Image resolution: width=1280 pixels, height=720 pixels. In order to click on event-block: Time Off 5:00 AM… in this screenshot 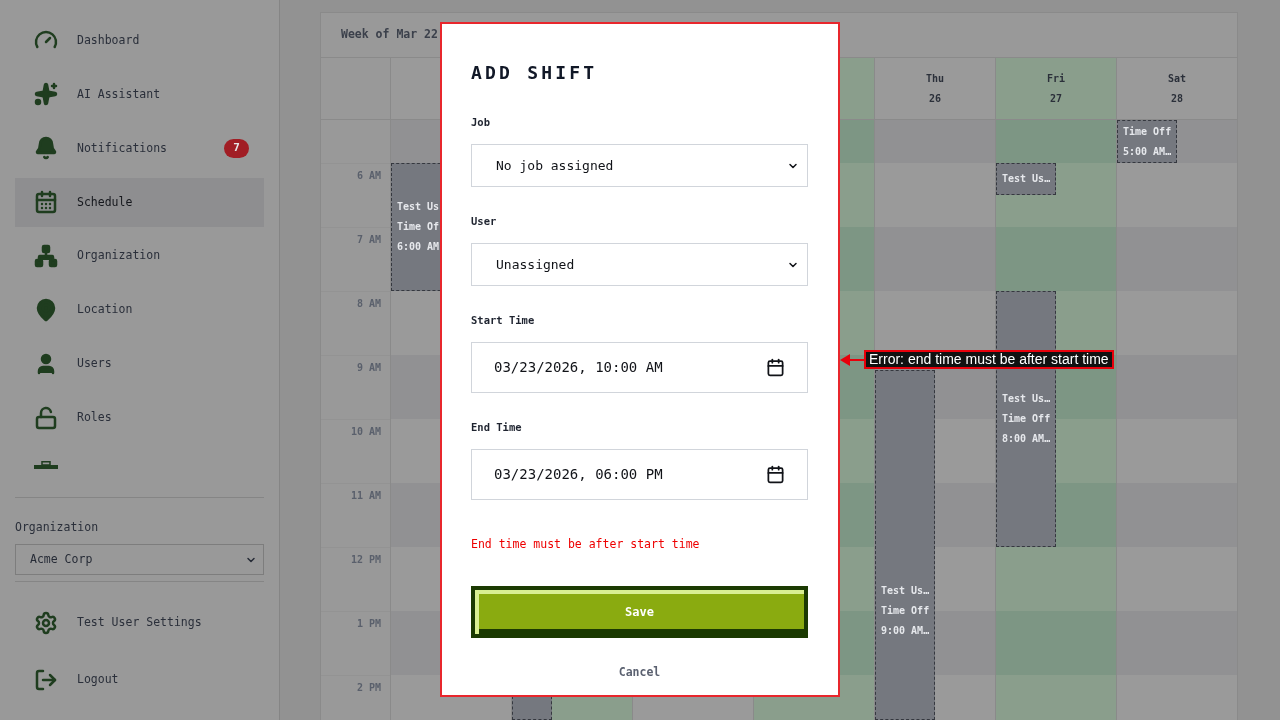, I will do `click(1147, 141)`.